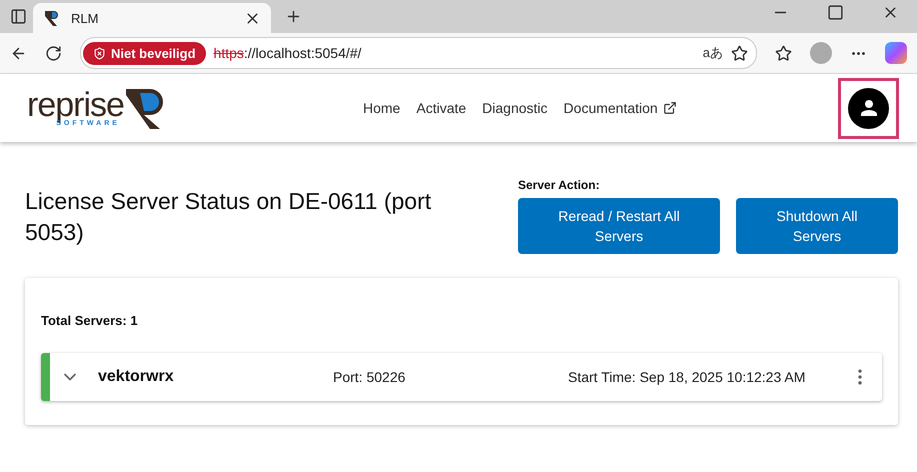 Image resolution: width=917 pixels, height=472 pixels. Describe the element at coordinates (228, 217) in the screenshot. I see `page-title: License Server Status on DE-0611 (port 5053)` at that location.